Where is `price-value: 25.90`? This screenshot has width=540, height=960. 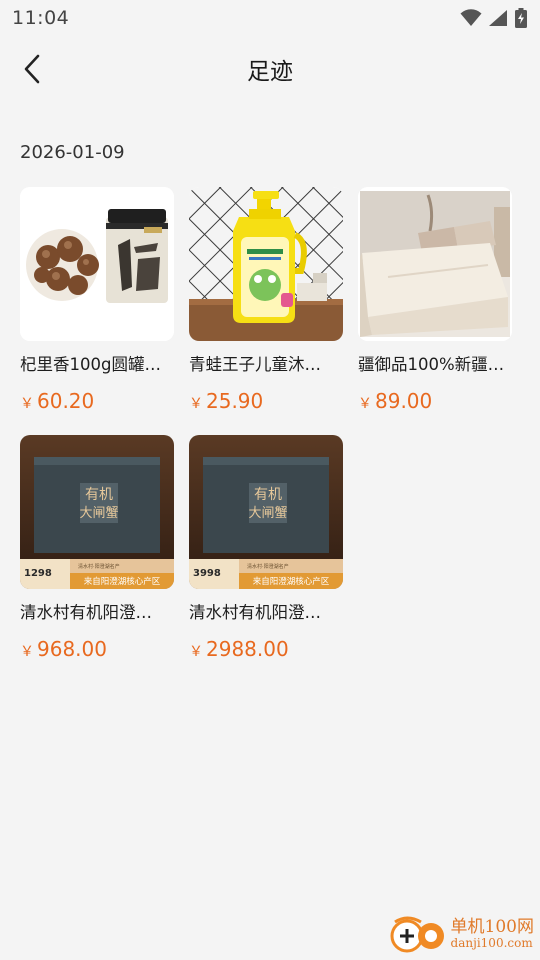 price-value: 25.90 is located at coordinates (235, 401).